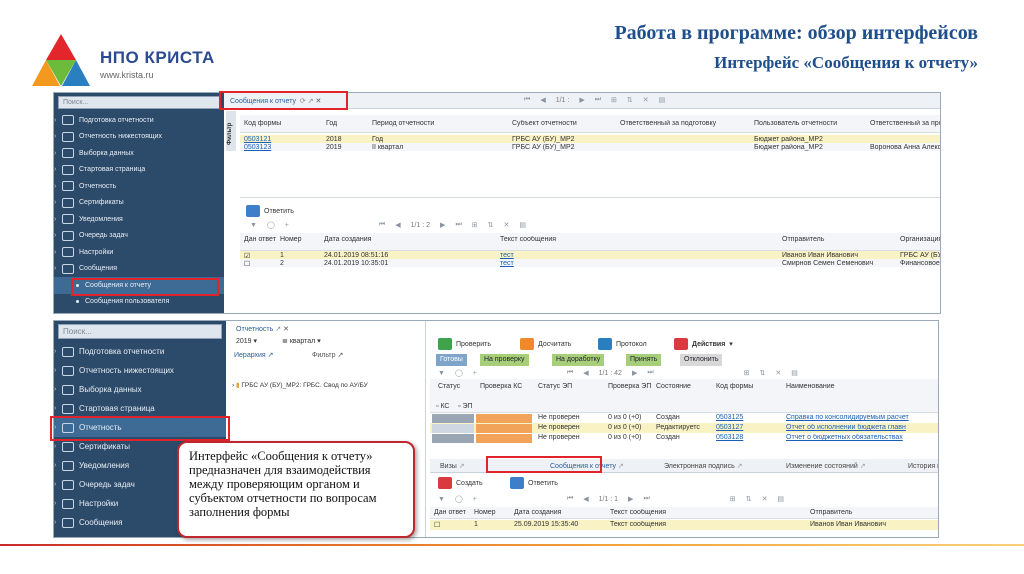  Describe the element at coordinates (703, 344) in the screenshot. I see `actions-button: Действия ▾` at that location.